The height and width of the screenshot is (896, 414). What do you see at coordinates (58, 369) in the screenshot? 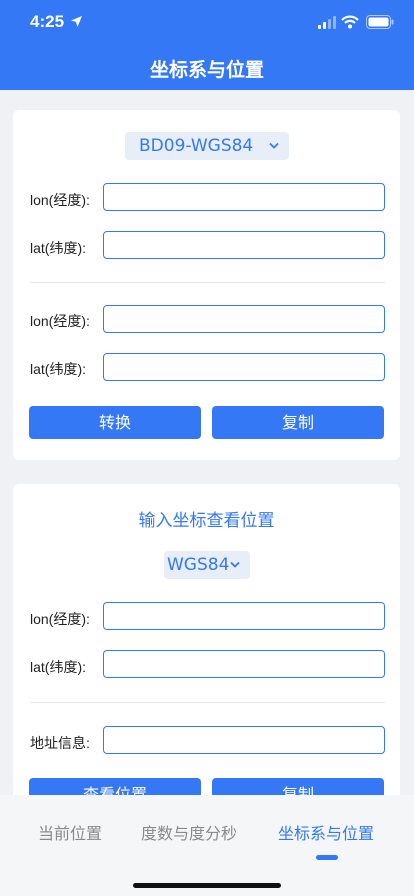
I see `result-lat-label: lat(纬度):` at bounding box center [58, 369].